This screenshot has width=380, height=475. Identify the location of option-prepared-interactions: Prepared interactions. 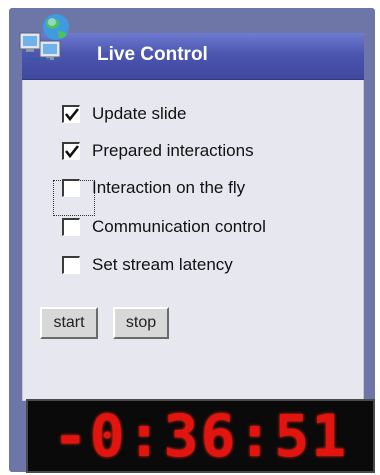
(154, 151).